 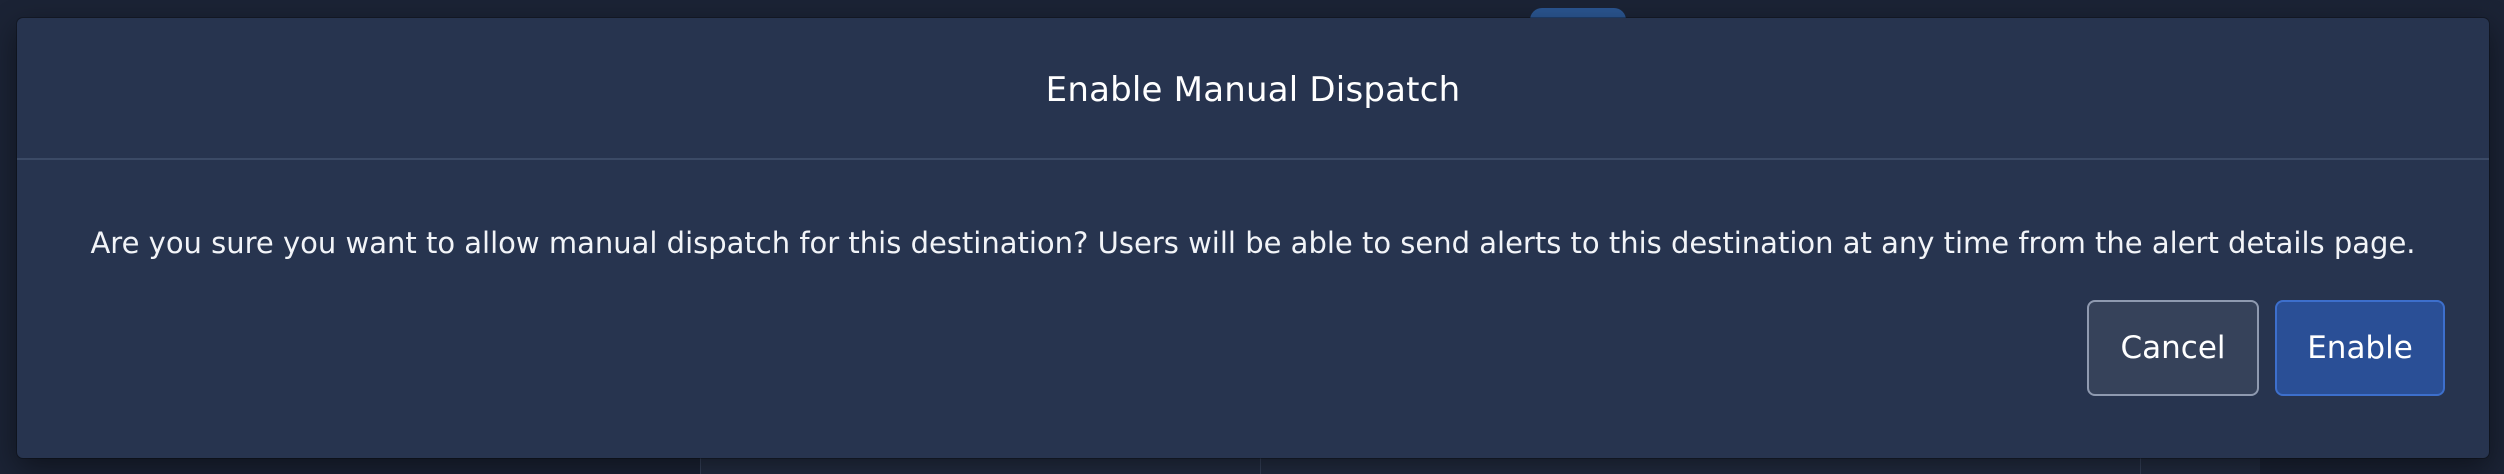 What do you see at coordinates (1480, 466) in the screenshot?
I see `background-table-row` at bounding box center [1480, 466].